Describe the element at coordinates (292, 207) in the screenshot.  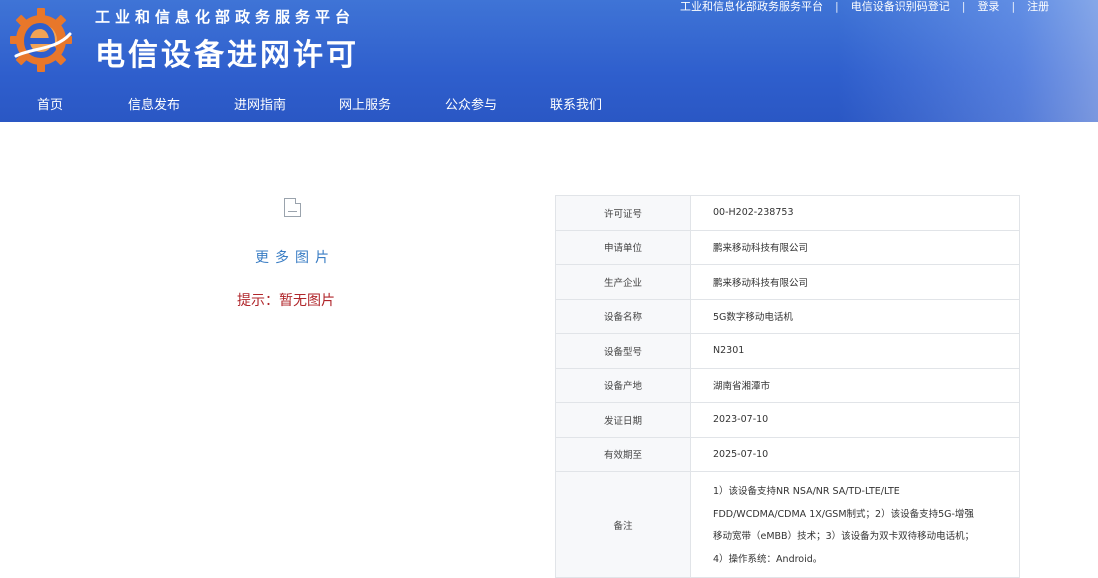
I see `broken-image-icon` at that location.